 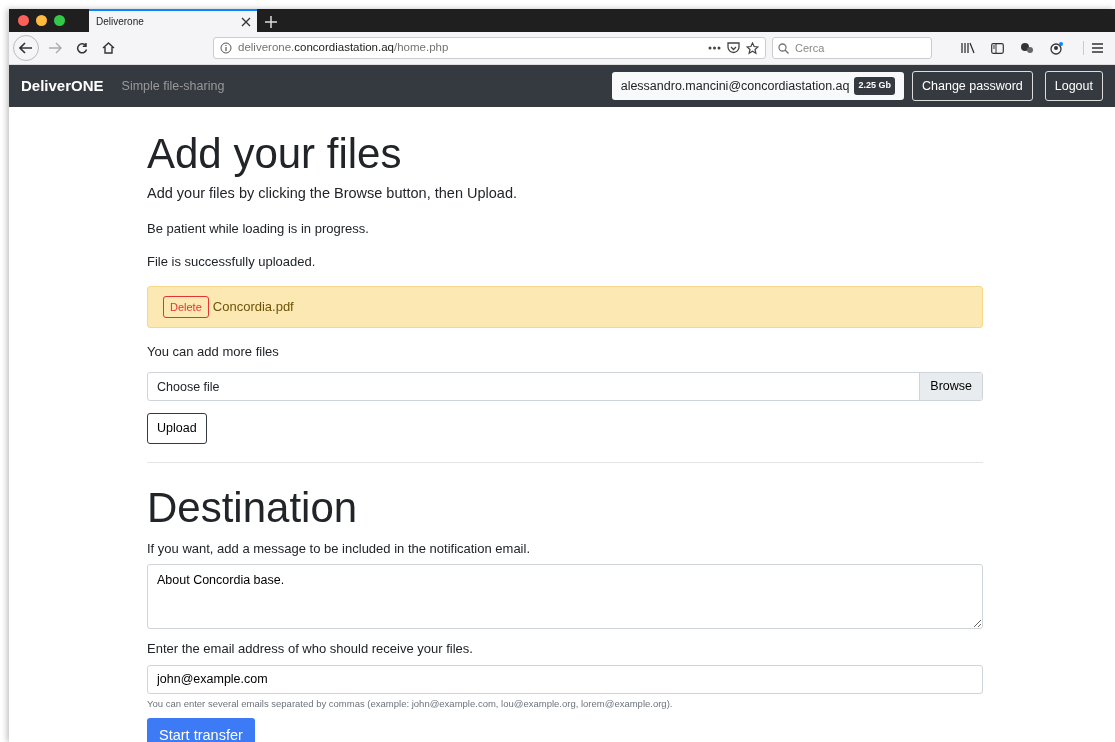 What do you see at coordinates (565, 386) in the screenshot?
I see `file-input: Choose file Browse` at bounding box center [565, 386].